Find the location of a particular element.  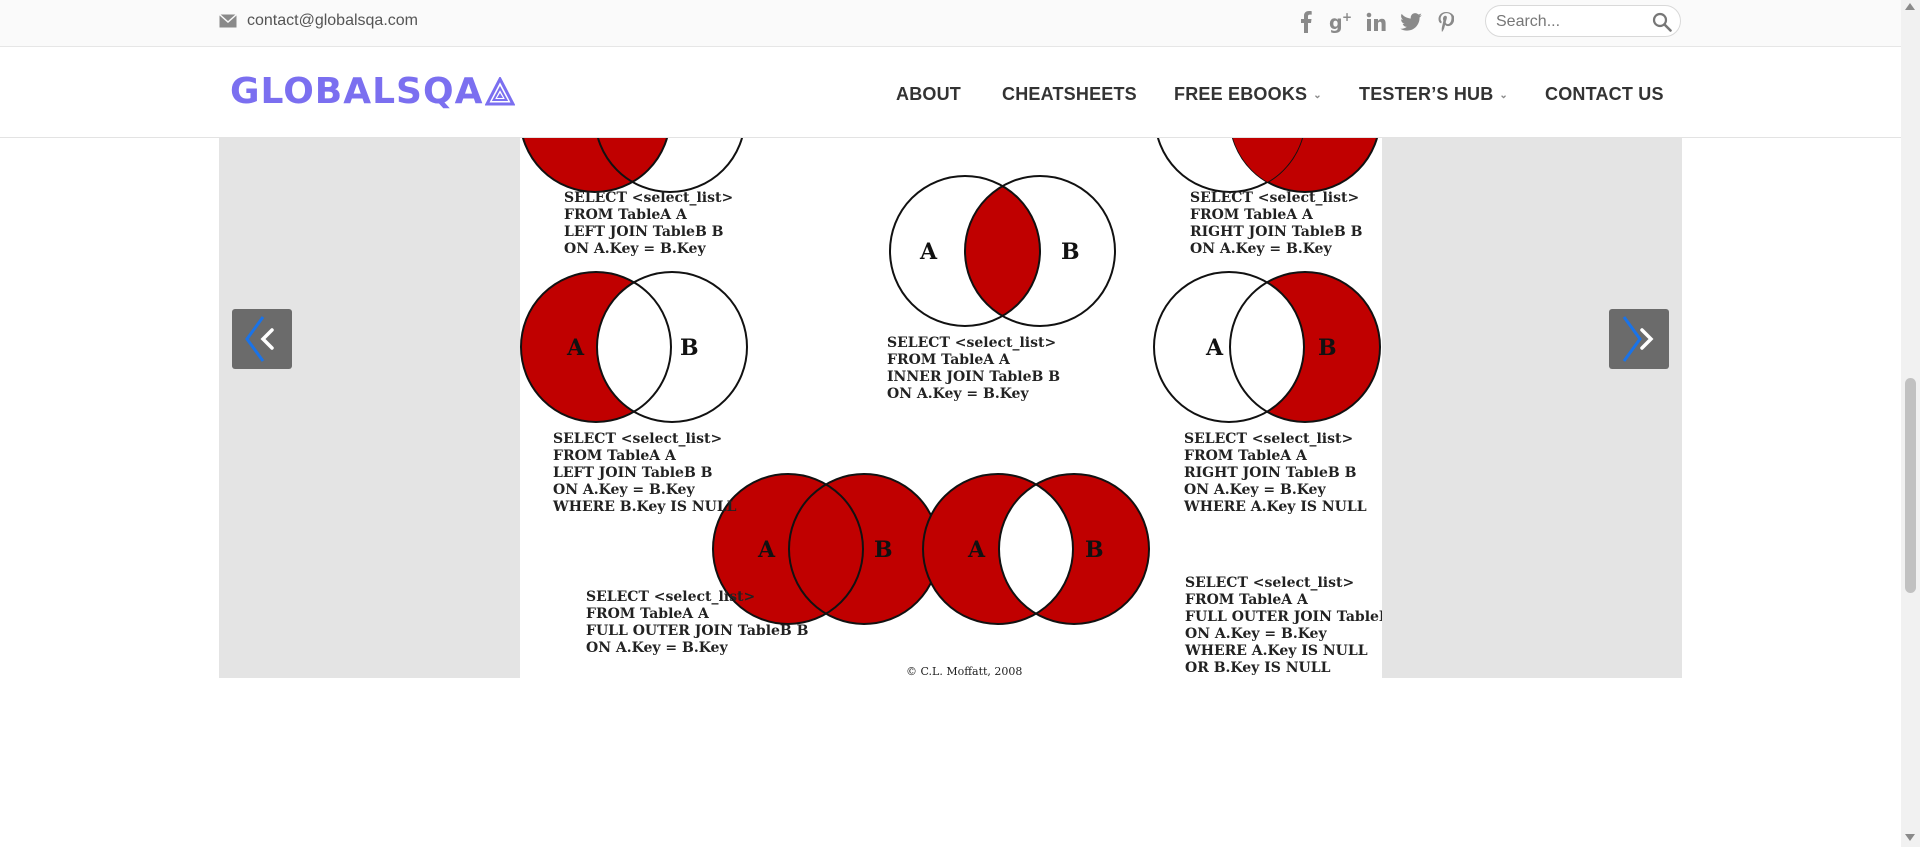

nav-cheatsheets: CHEATSHEETS is located at coordinates (1069, 94).